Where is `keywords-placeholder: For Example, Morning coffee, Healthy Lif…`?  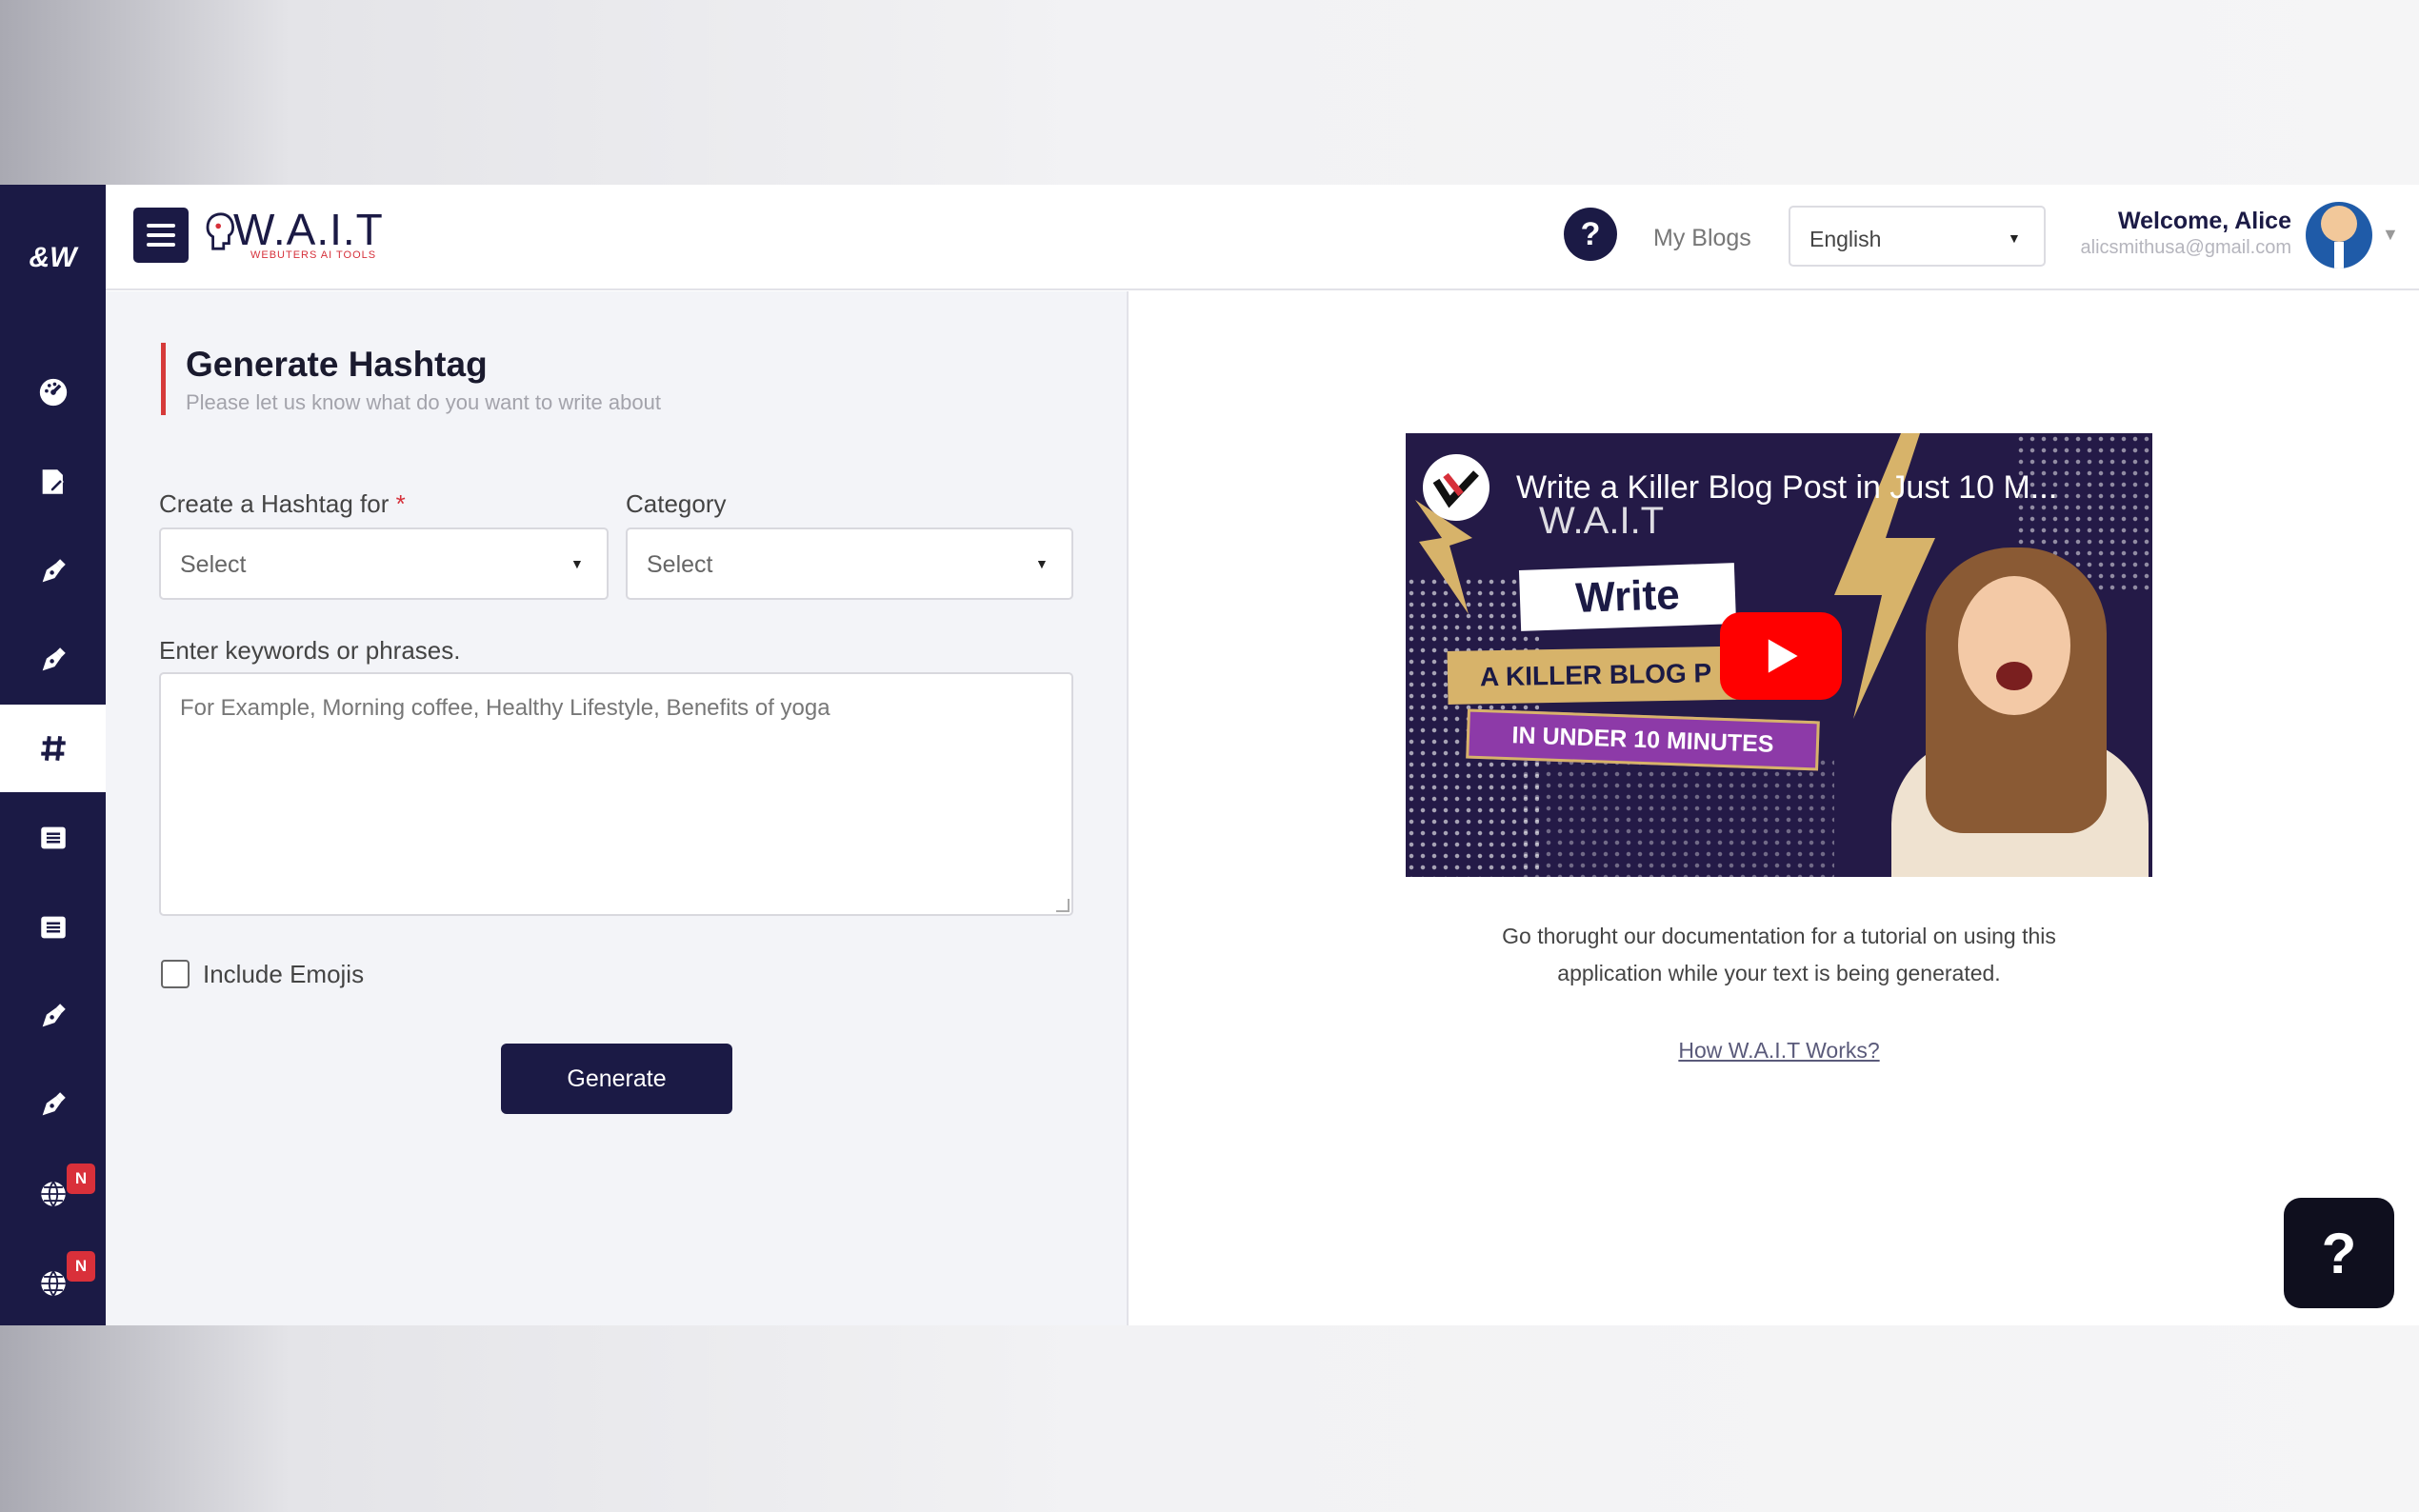 keywords-placeholder: For Example, Morning coffee, Healthy Lif… is located at coordinates (505, 708).